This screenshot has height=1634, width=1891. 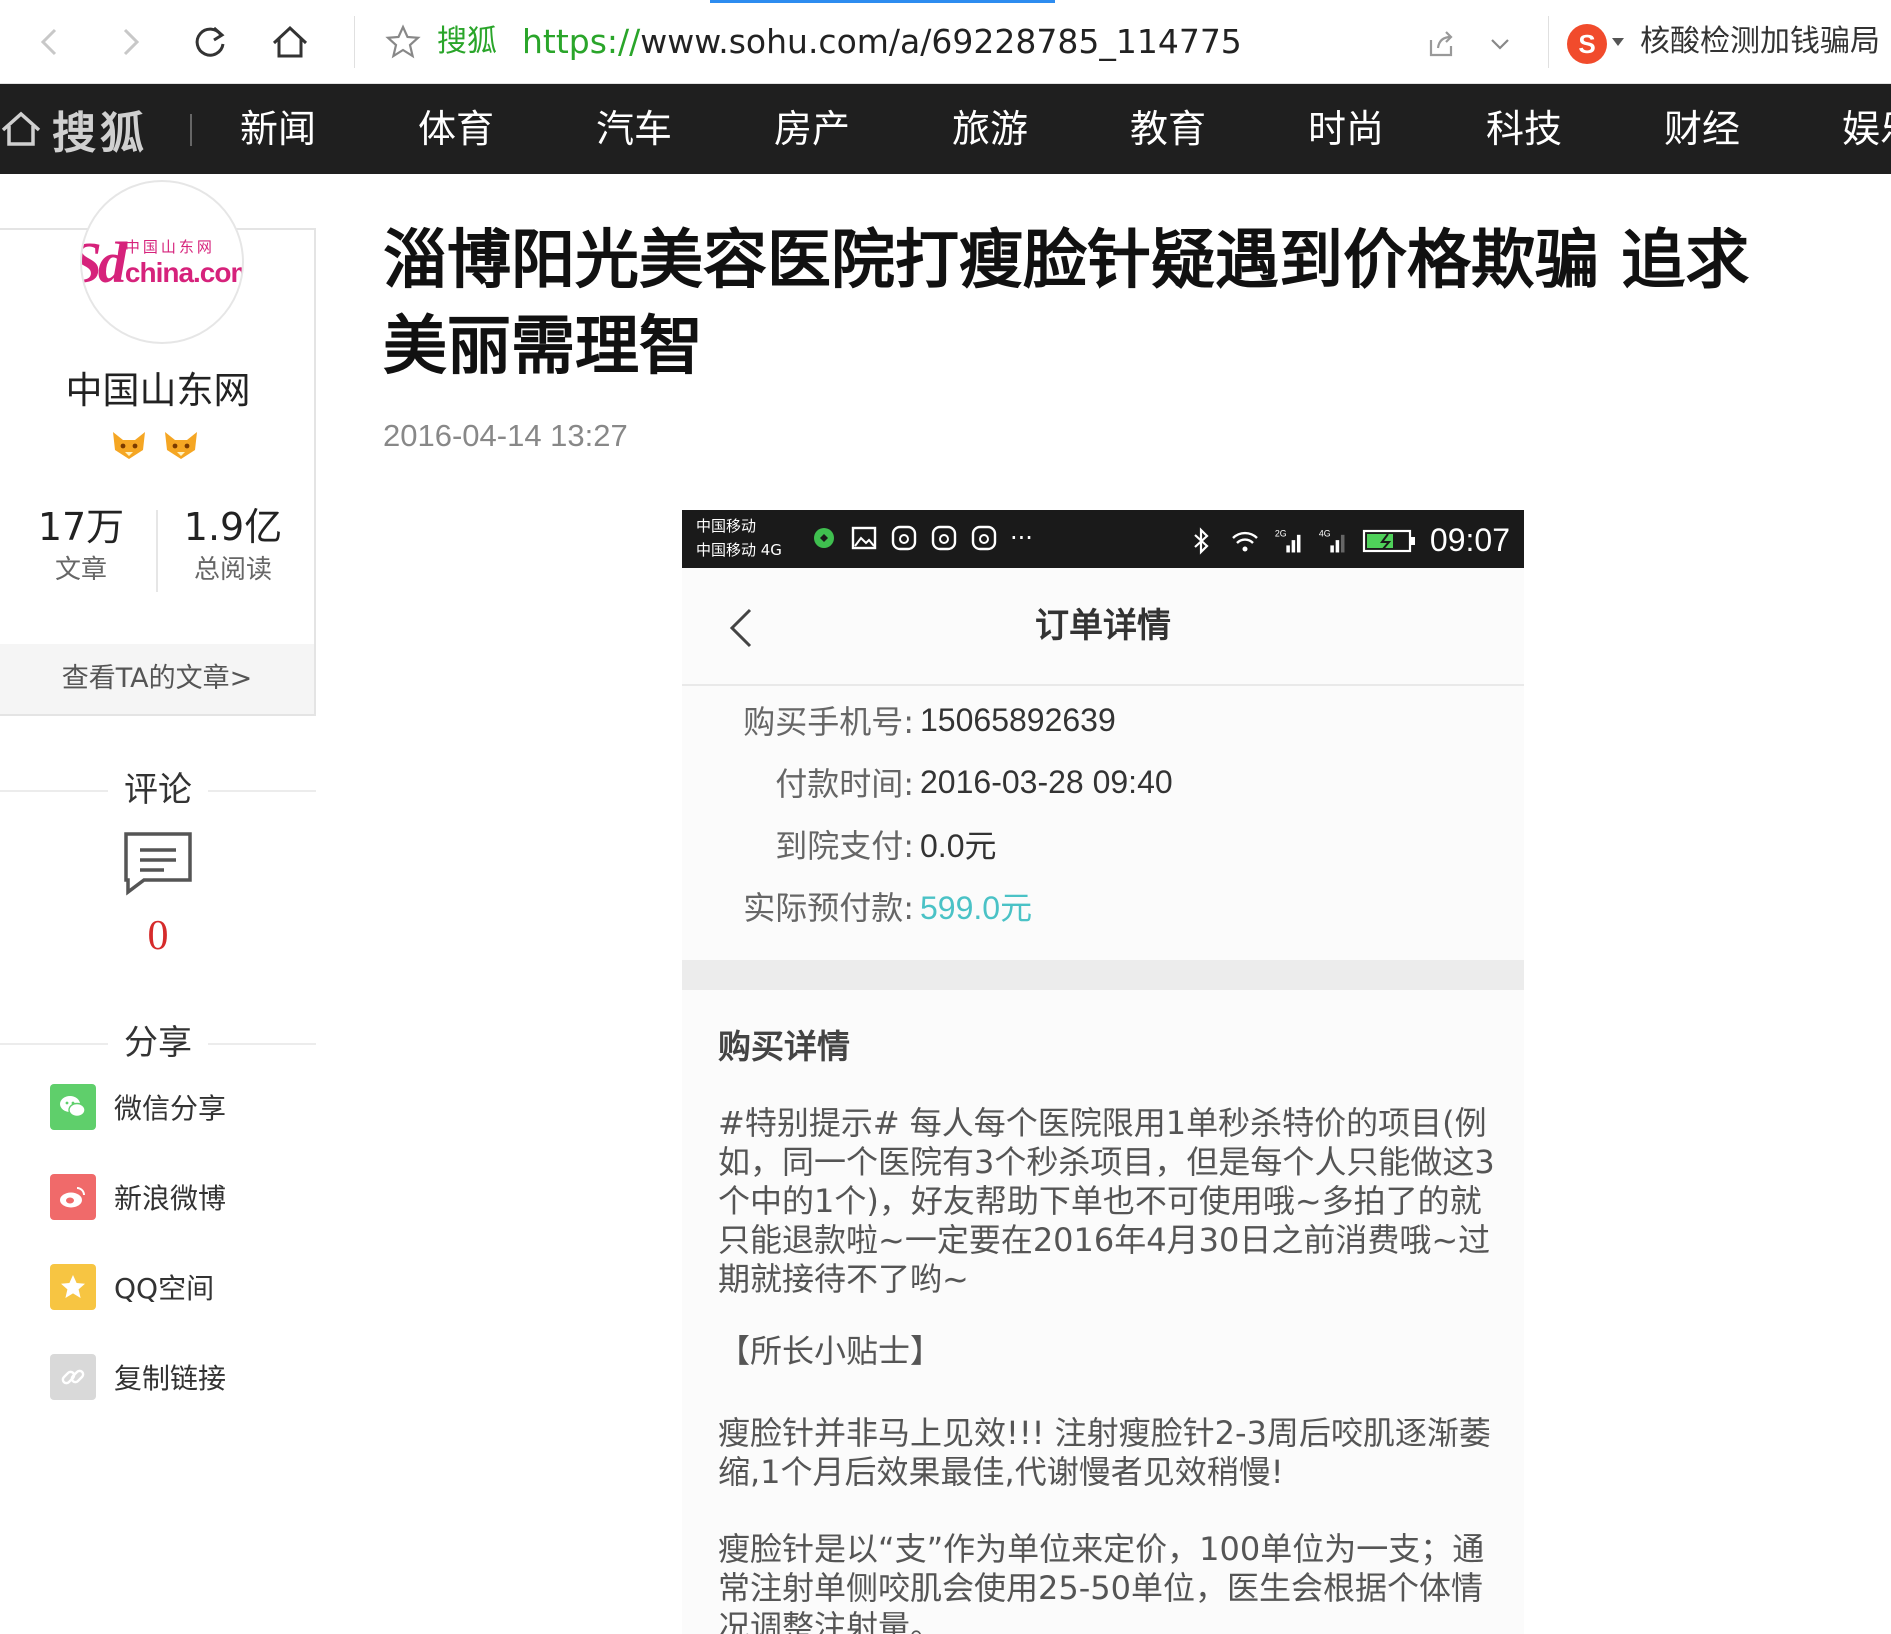 What do you see at coordinates (1325, 533) in the screenshot?
I see `signal-4g-label: 4G` at bounding box center [1325, 533].